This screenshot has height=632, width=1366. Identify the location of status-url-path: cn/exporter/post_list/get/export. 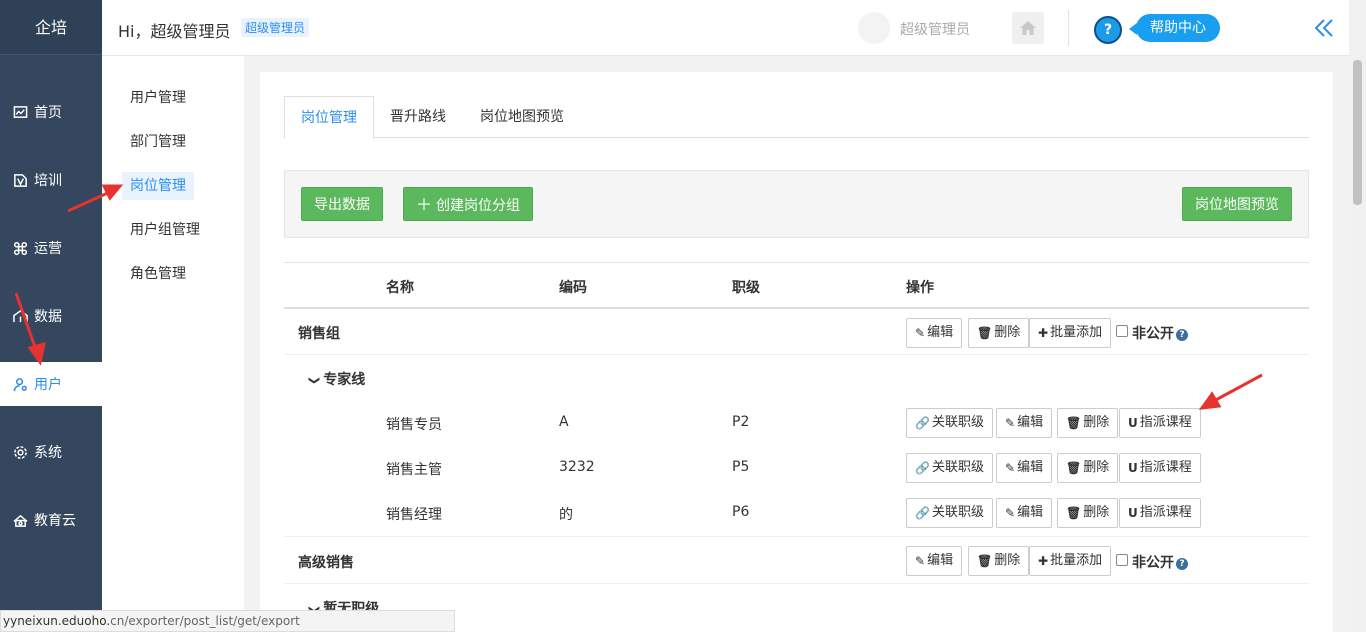
(205, 621).